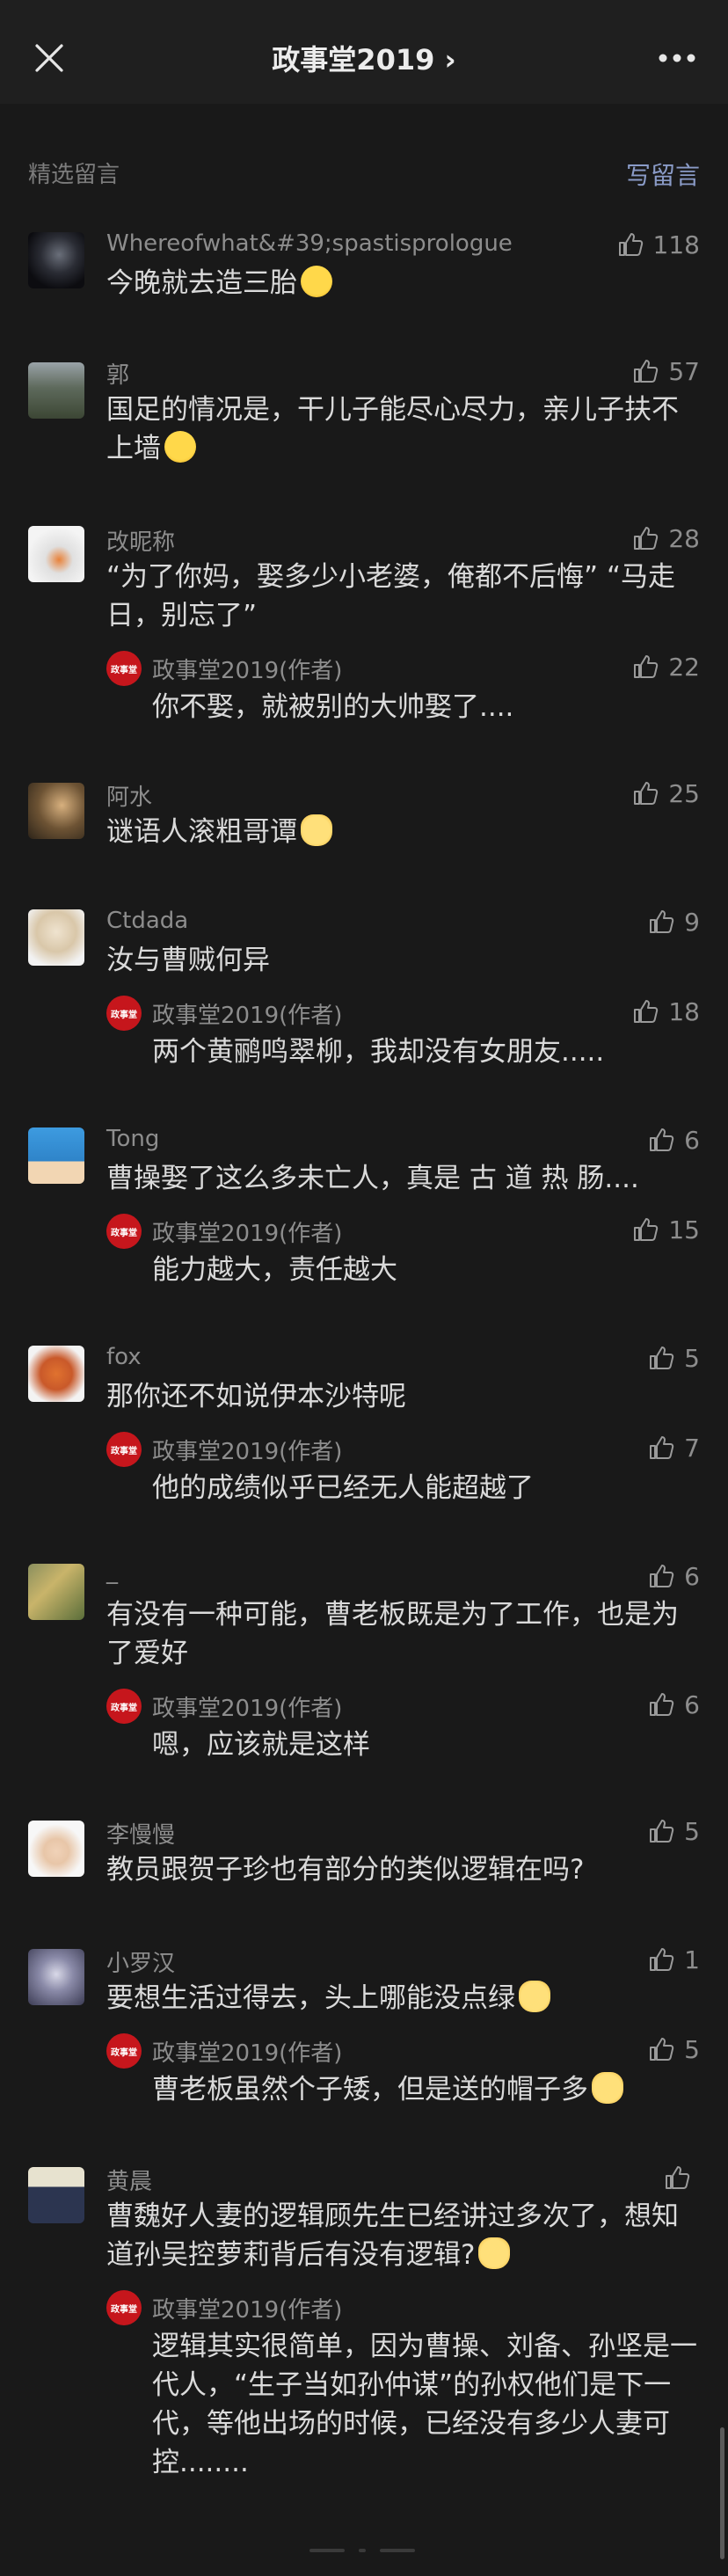 The image size is (728, 2576). What do you see at coordinates (722, 2493) in the screenshot?
I see `scrollbar` at bounding box center [722, 2493].